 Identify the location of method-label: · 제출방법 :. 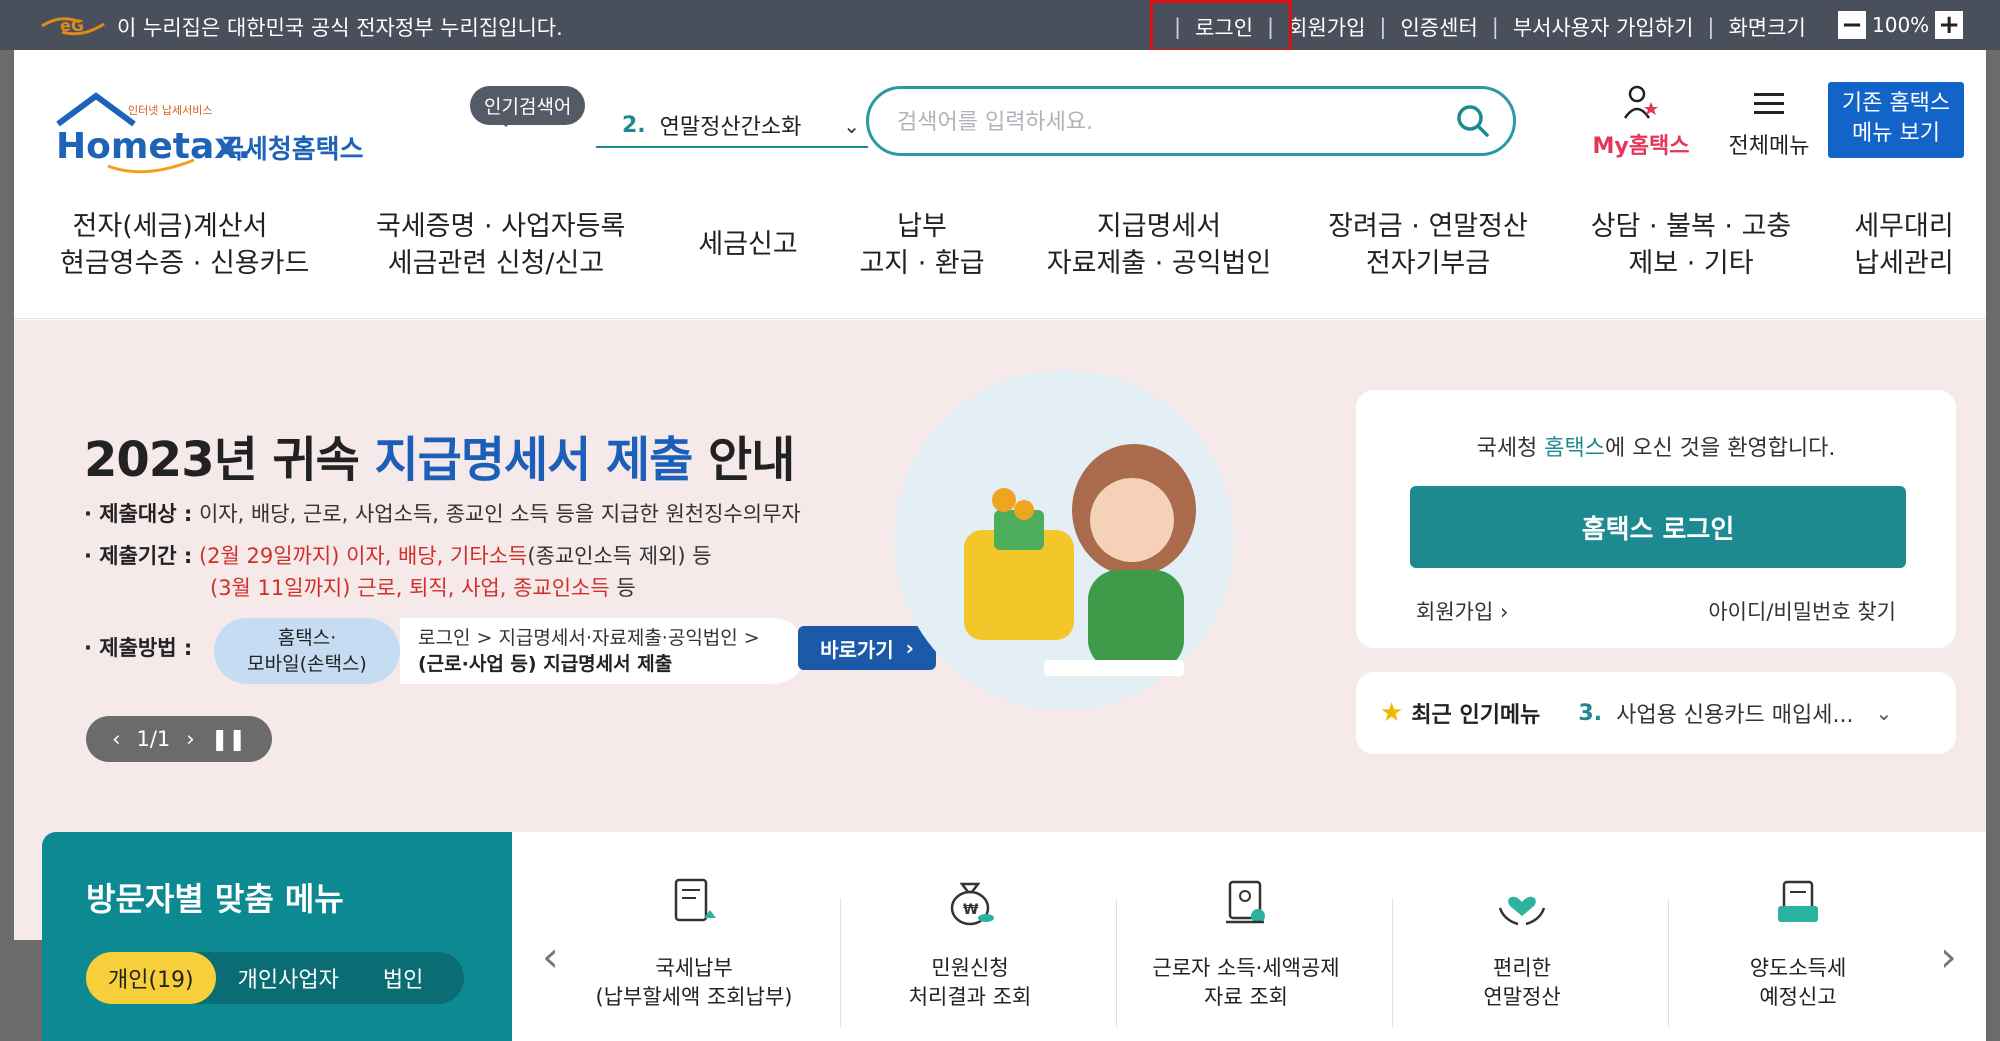
(138, 648).